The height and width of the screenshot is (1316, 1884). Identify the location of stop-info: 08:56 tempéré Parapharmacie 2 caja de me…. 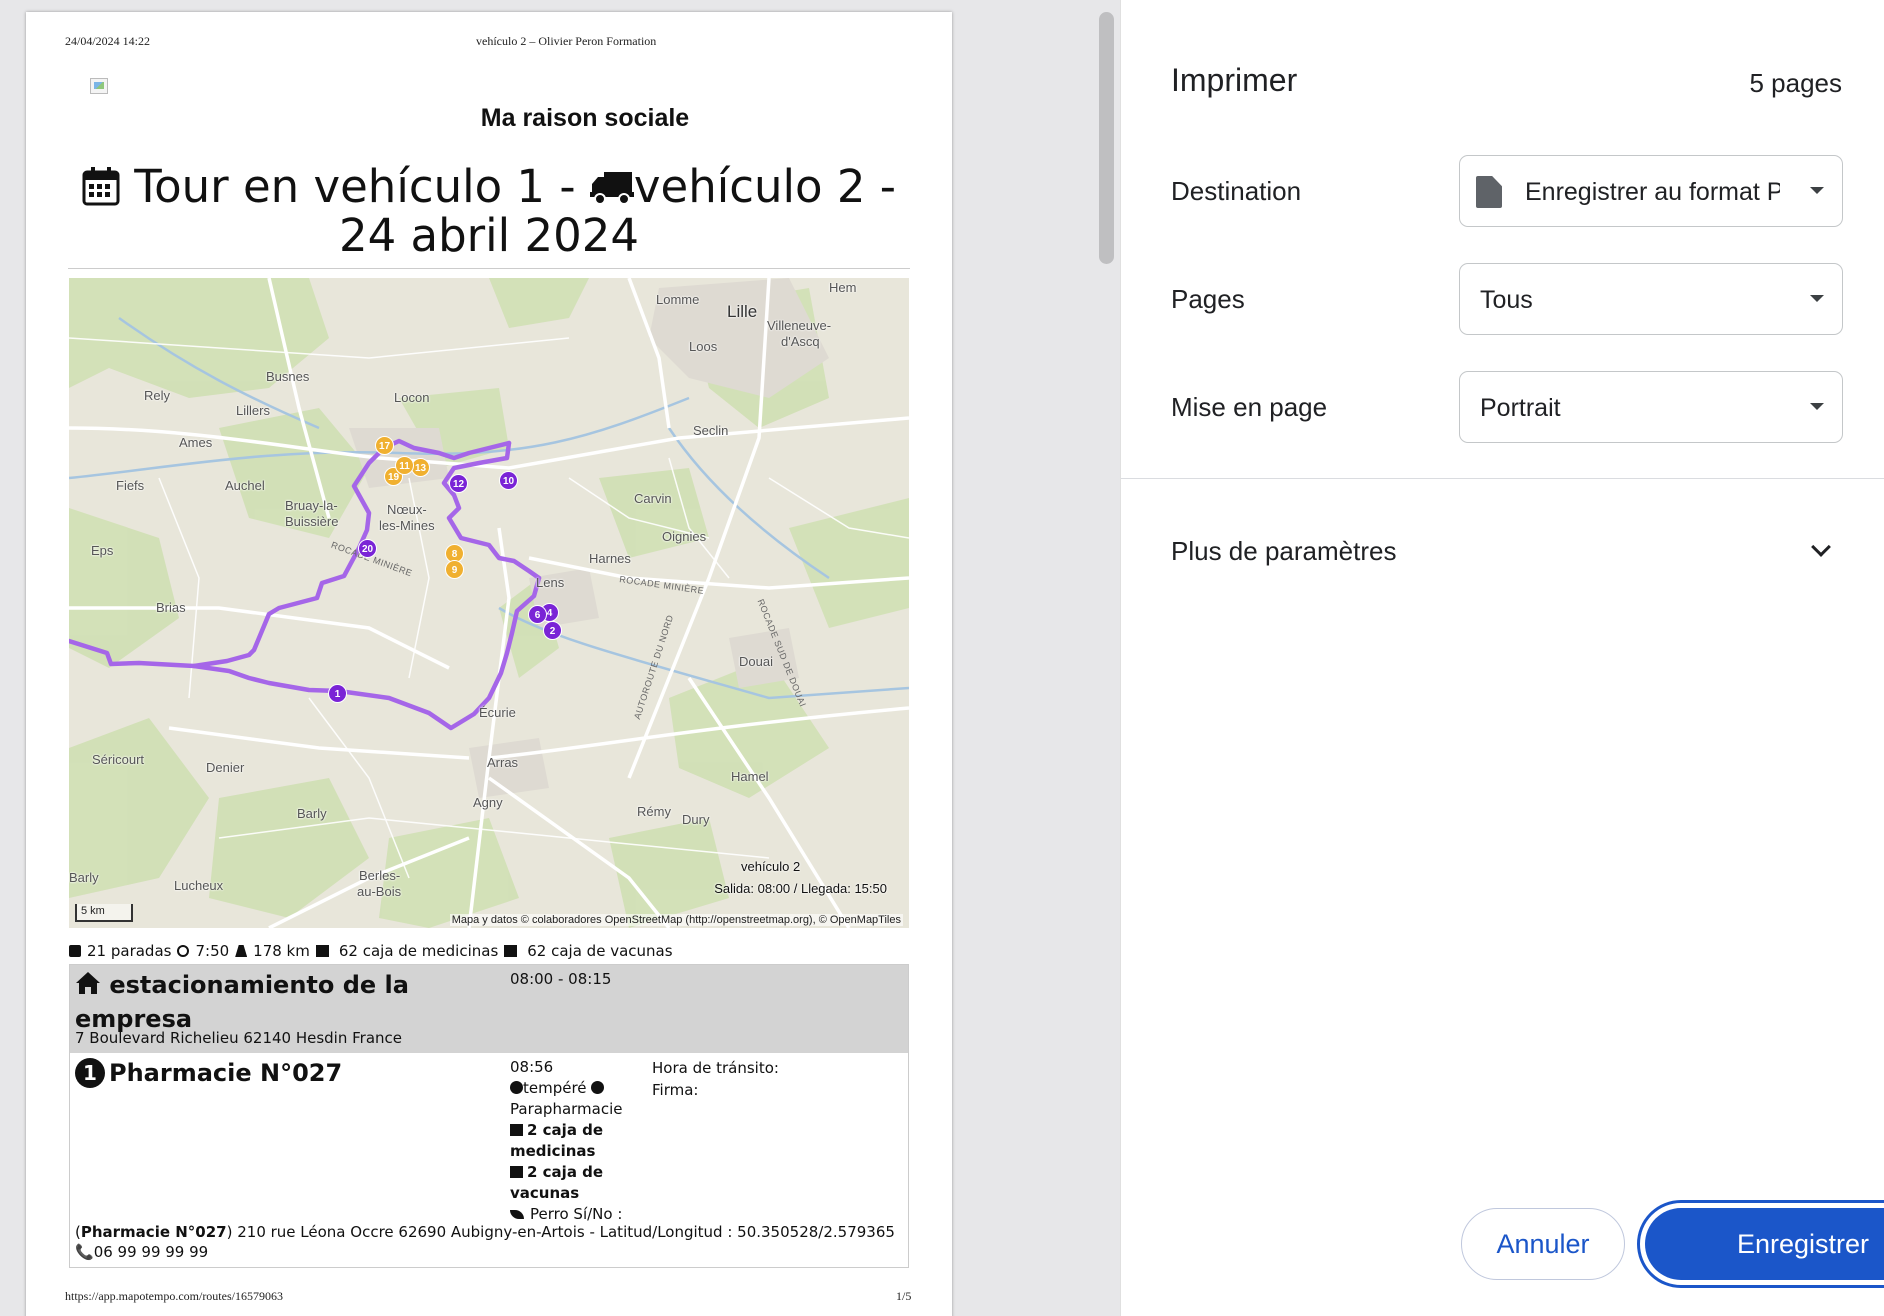
(575, 1141).